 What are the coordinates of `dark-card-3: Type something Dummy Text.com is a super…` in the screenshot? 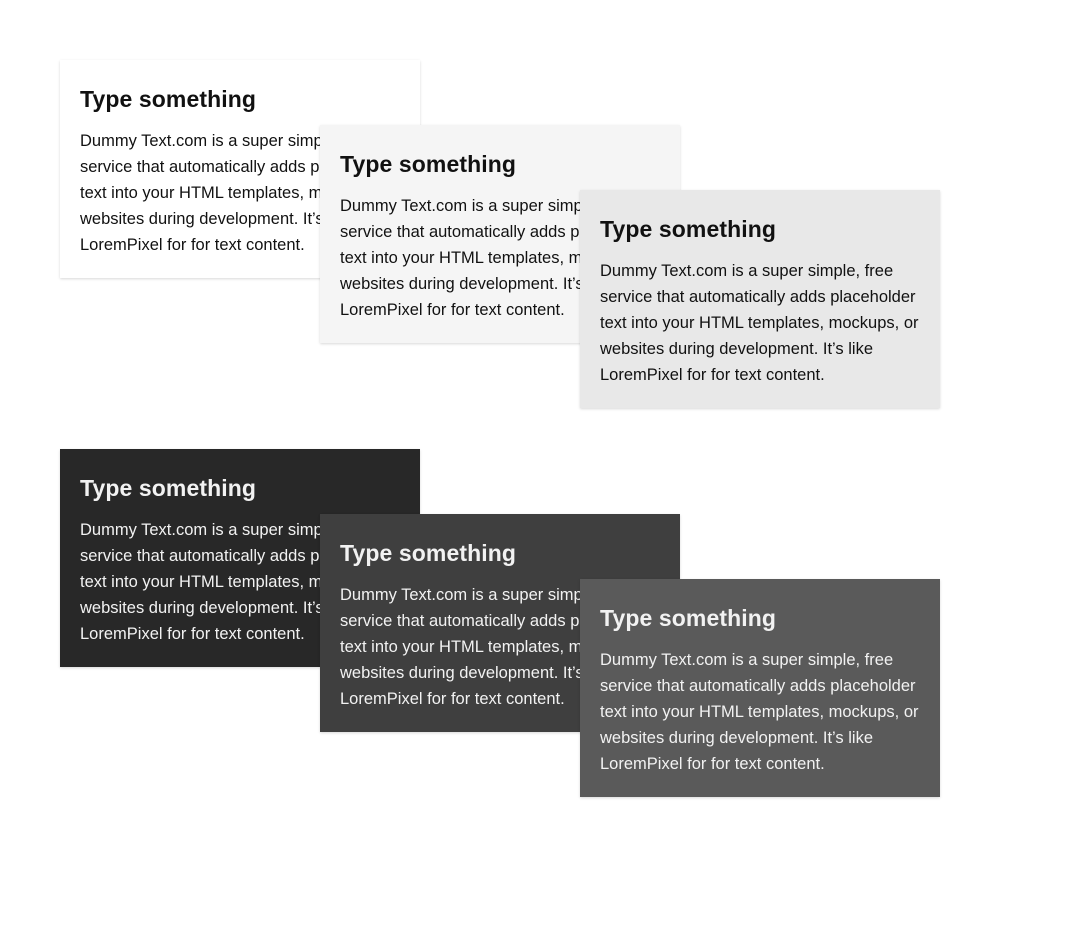 It's located at (760, 688).